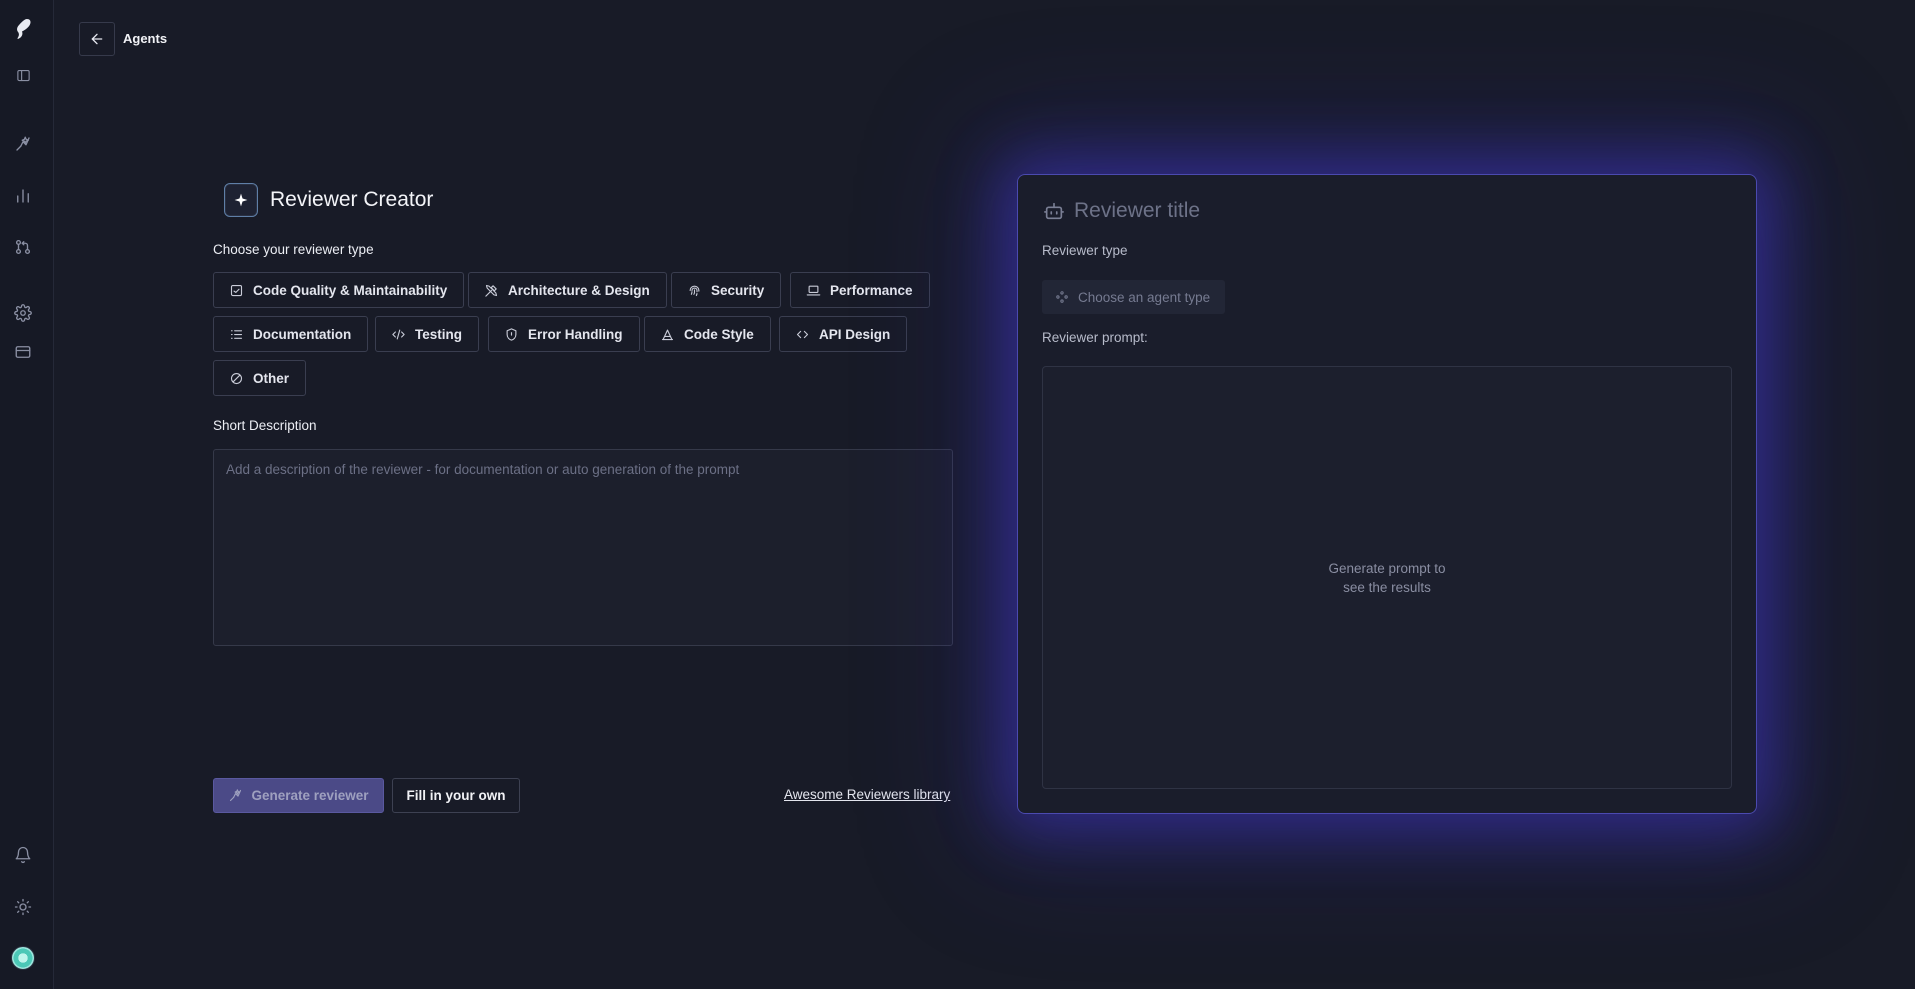 This screenshot has height=989, width=1915. What do you see at coordinates (23, 29) in the screenshot?
I see `logo-icon` at bounding box center [23, 29].